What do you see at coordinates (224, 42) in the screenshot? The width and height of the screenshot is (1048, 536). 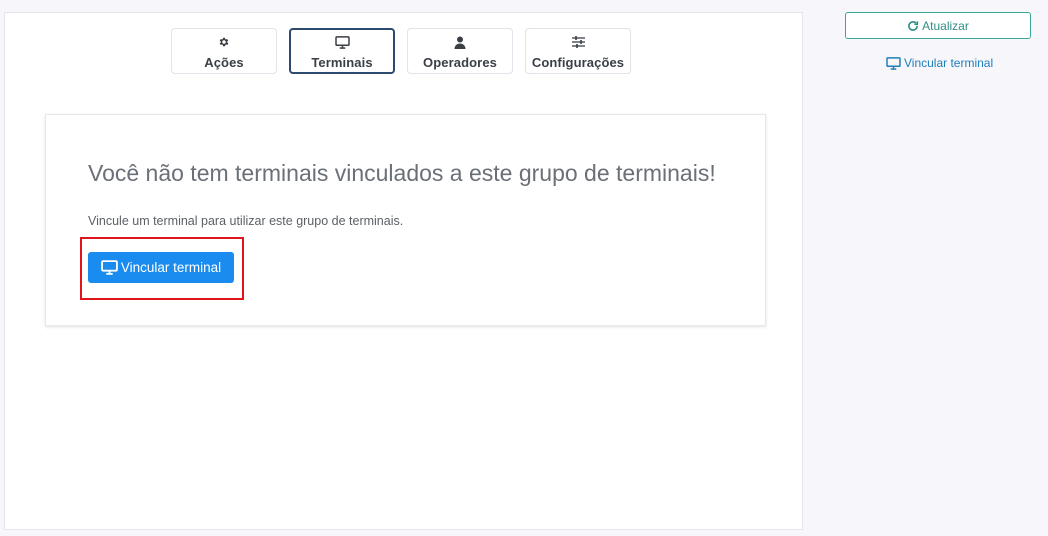 I see `gear-icon` at bounding box center [224, 42].